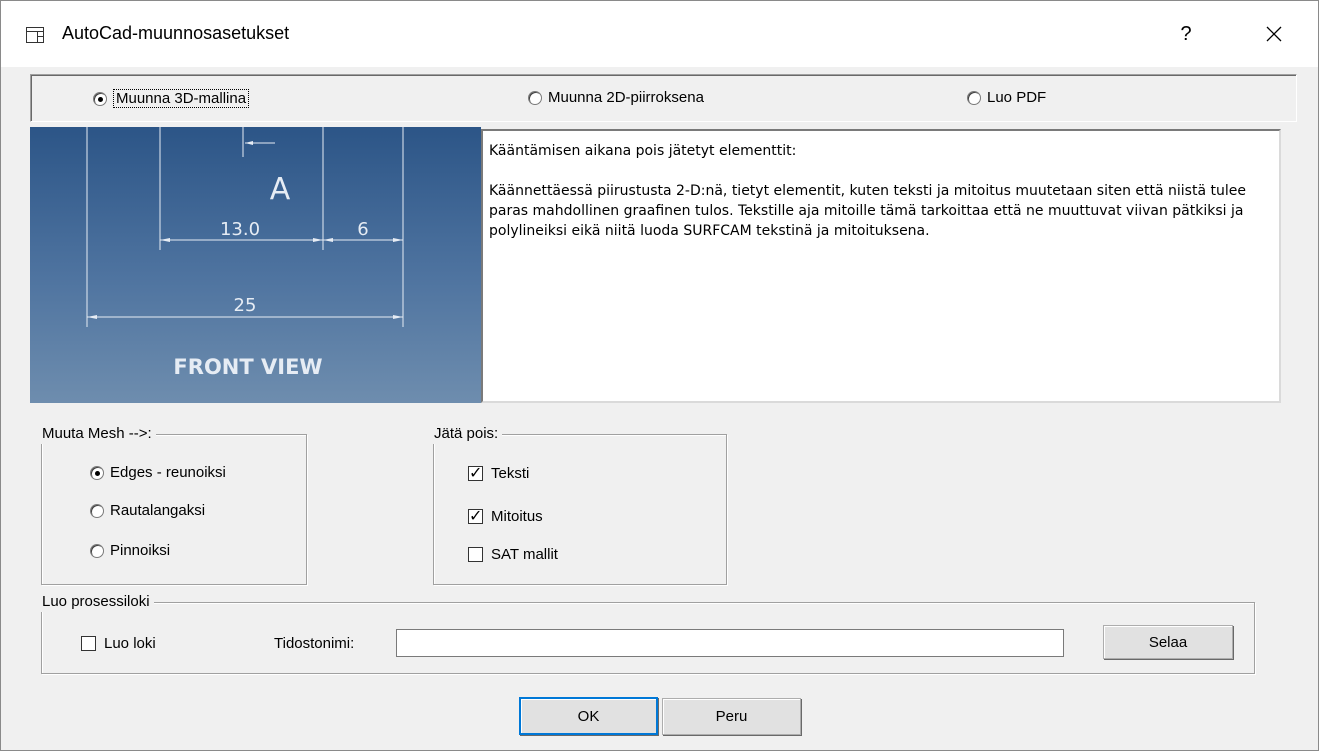 This screenshot has width=1319, height=751. I want to click on close-icon, so click(1273, 34).